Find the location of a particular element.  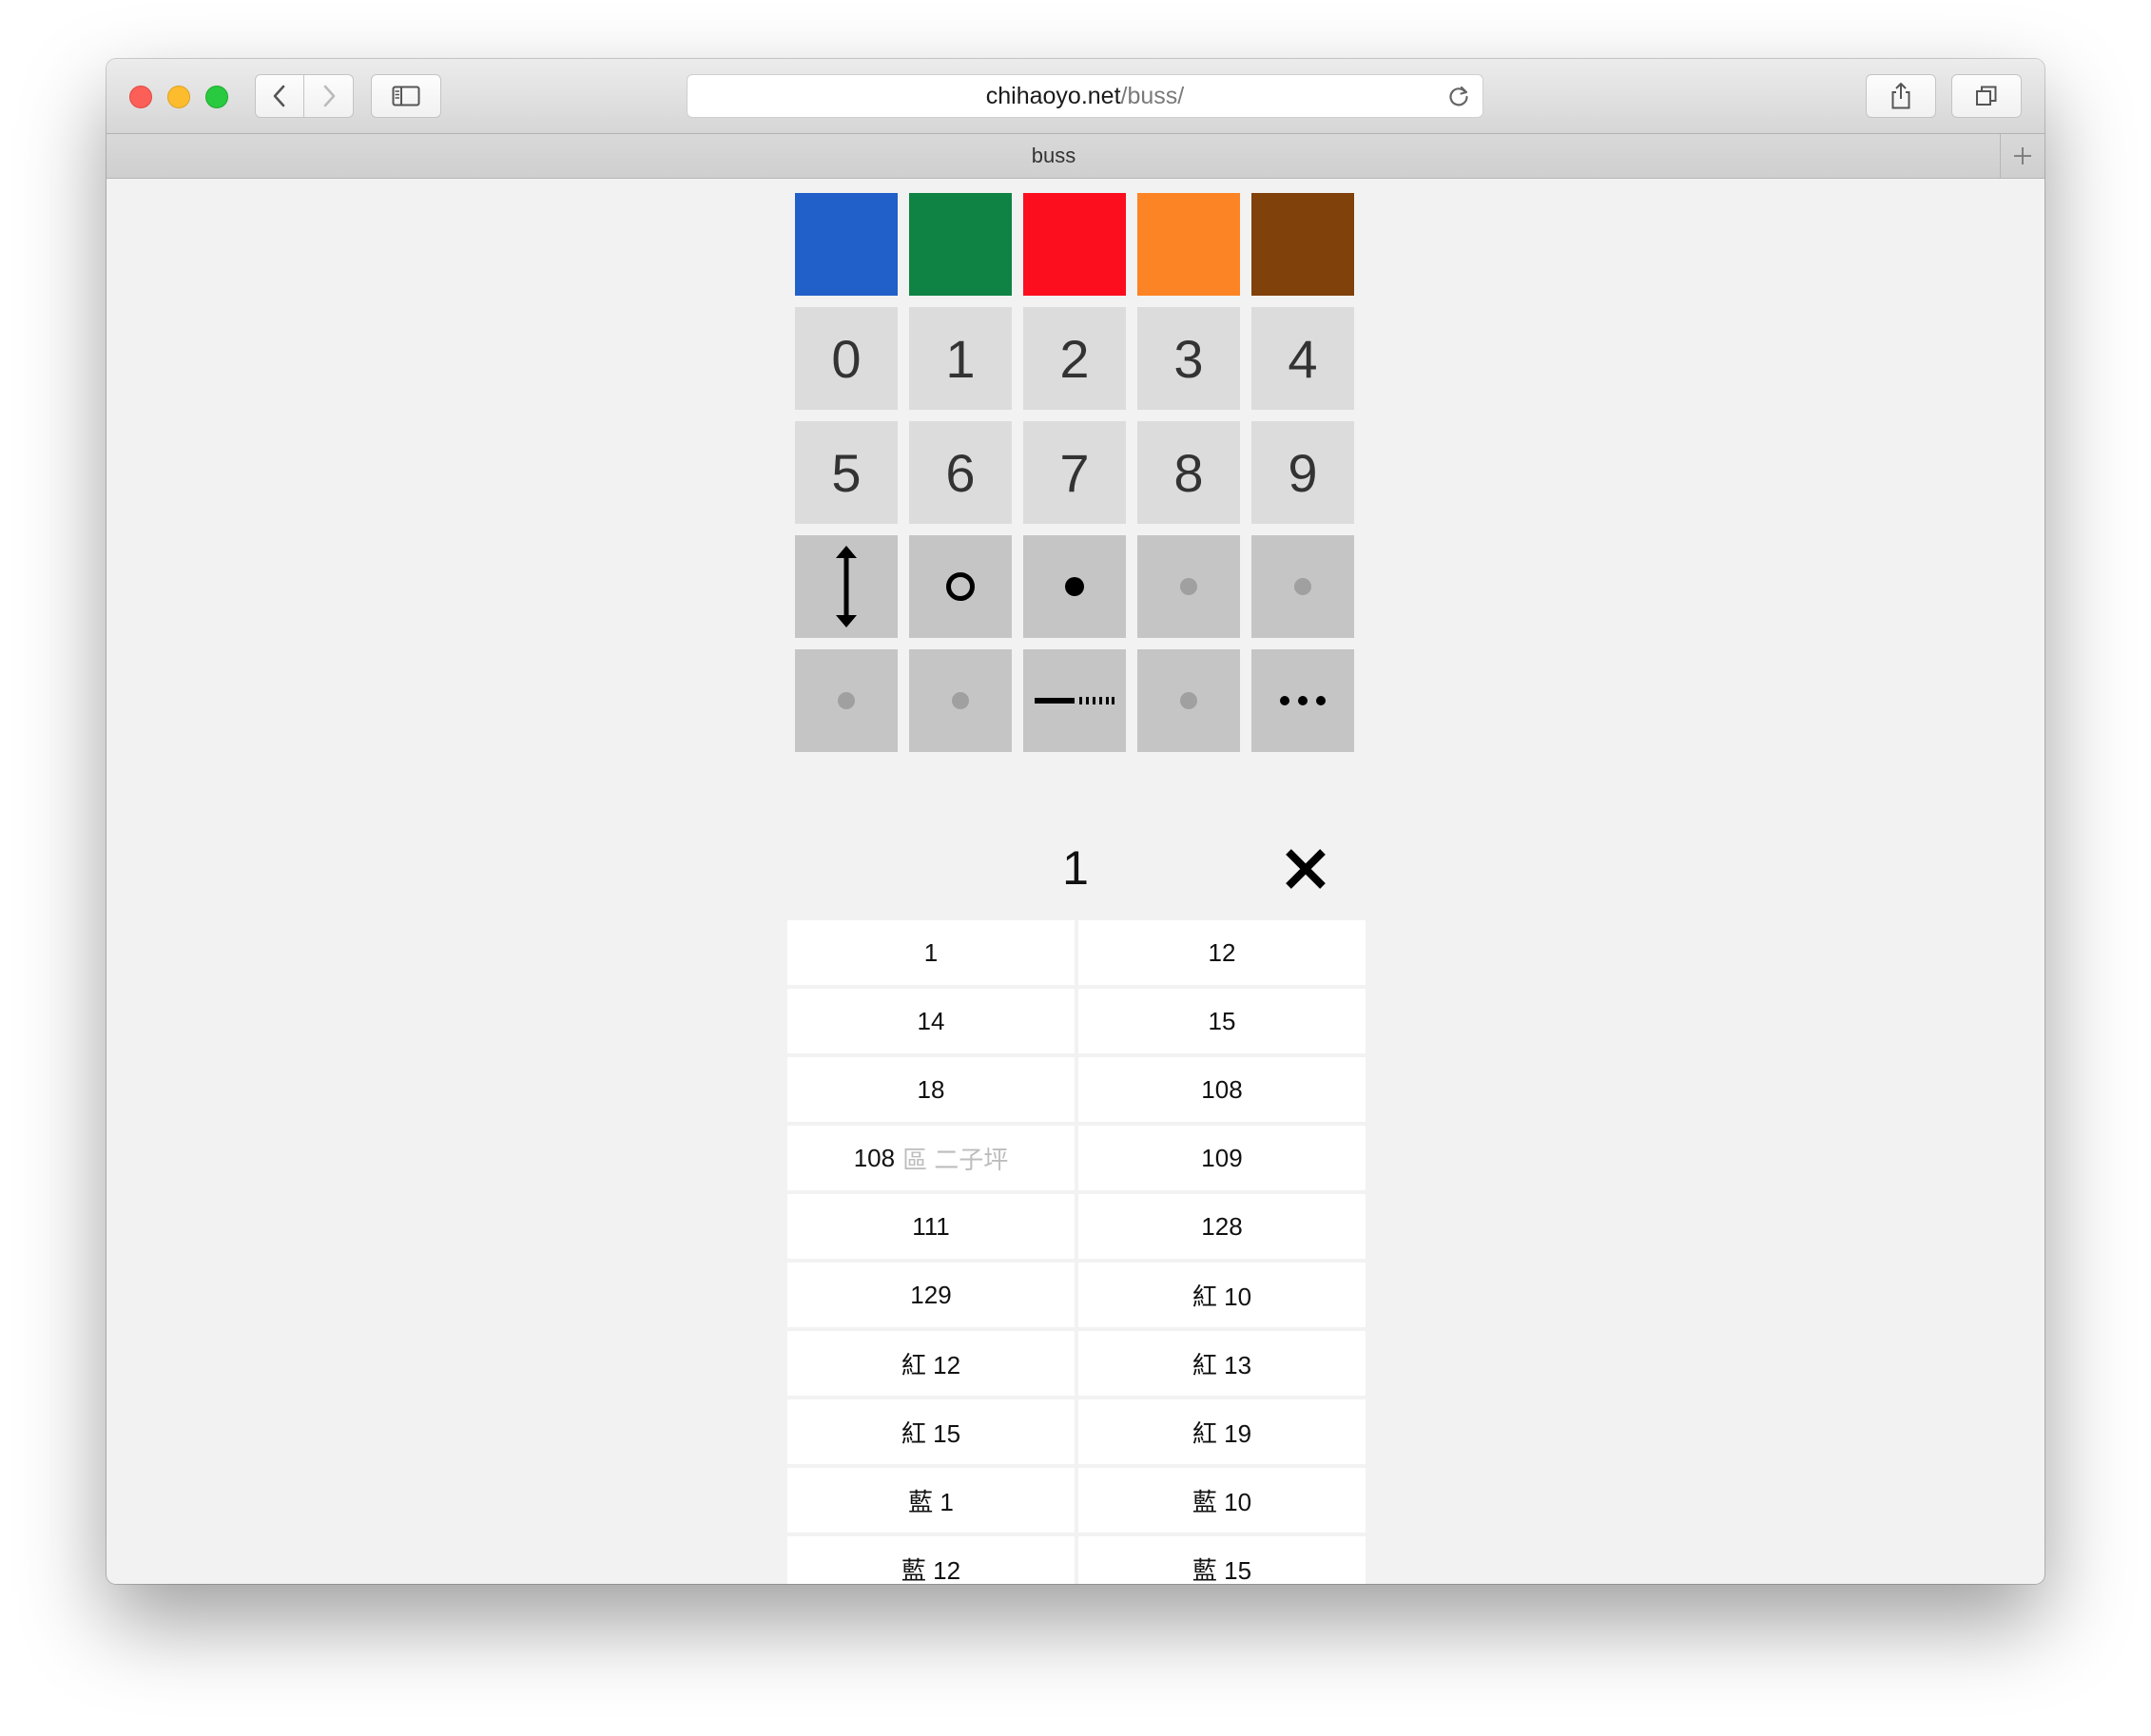

color-swatch-red is located at coordinates (1074, 245).